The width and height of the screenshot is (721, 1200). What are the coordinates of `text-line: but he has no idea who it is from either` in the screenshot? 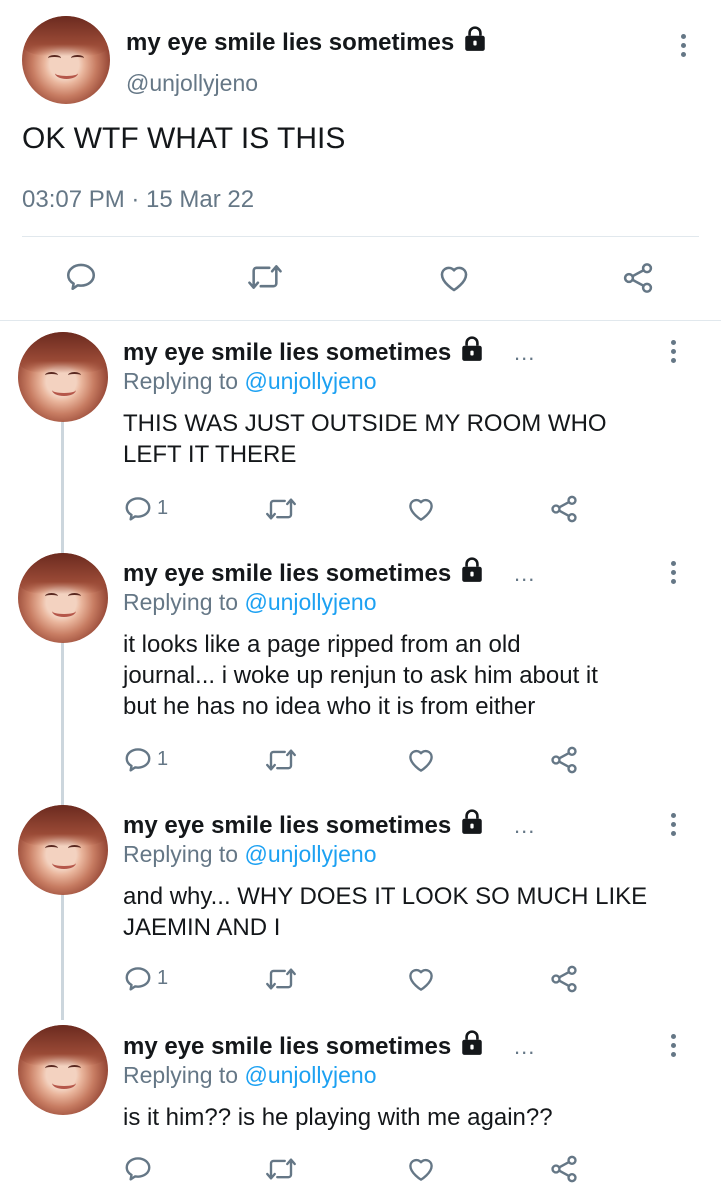 It's located at (329, 706).